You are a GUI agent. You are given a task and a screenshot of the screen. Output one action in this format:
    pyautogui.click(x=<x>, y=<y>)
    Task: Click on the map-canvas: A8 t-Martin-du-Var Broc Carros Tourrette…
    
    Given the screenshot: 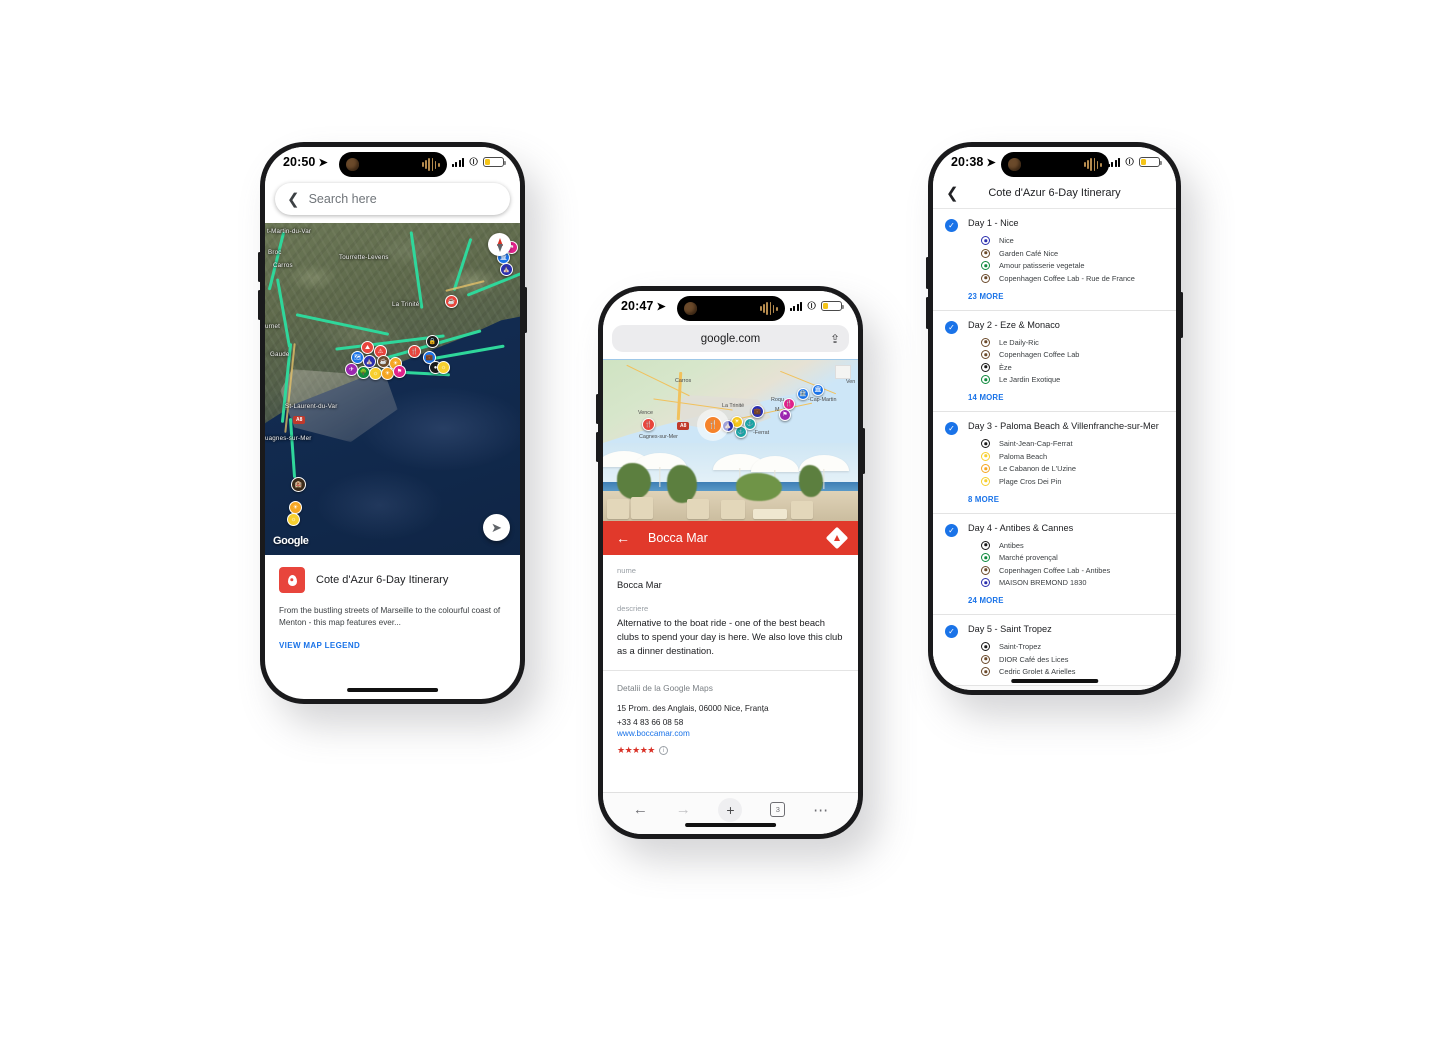 What is the action you would take?
    pyautogui.click(x=392, y=389)
    